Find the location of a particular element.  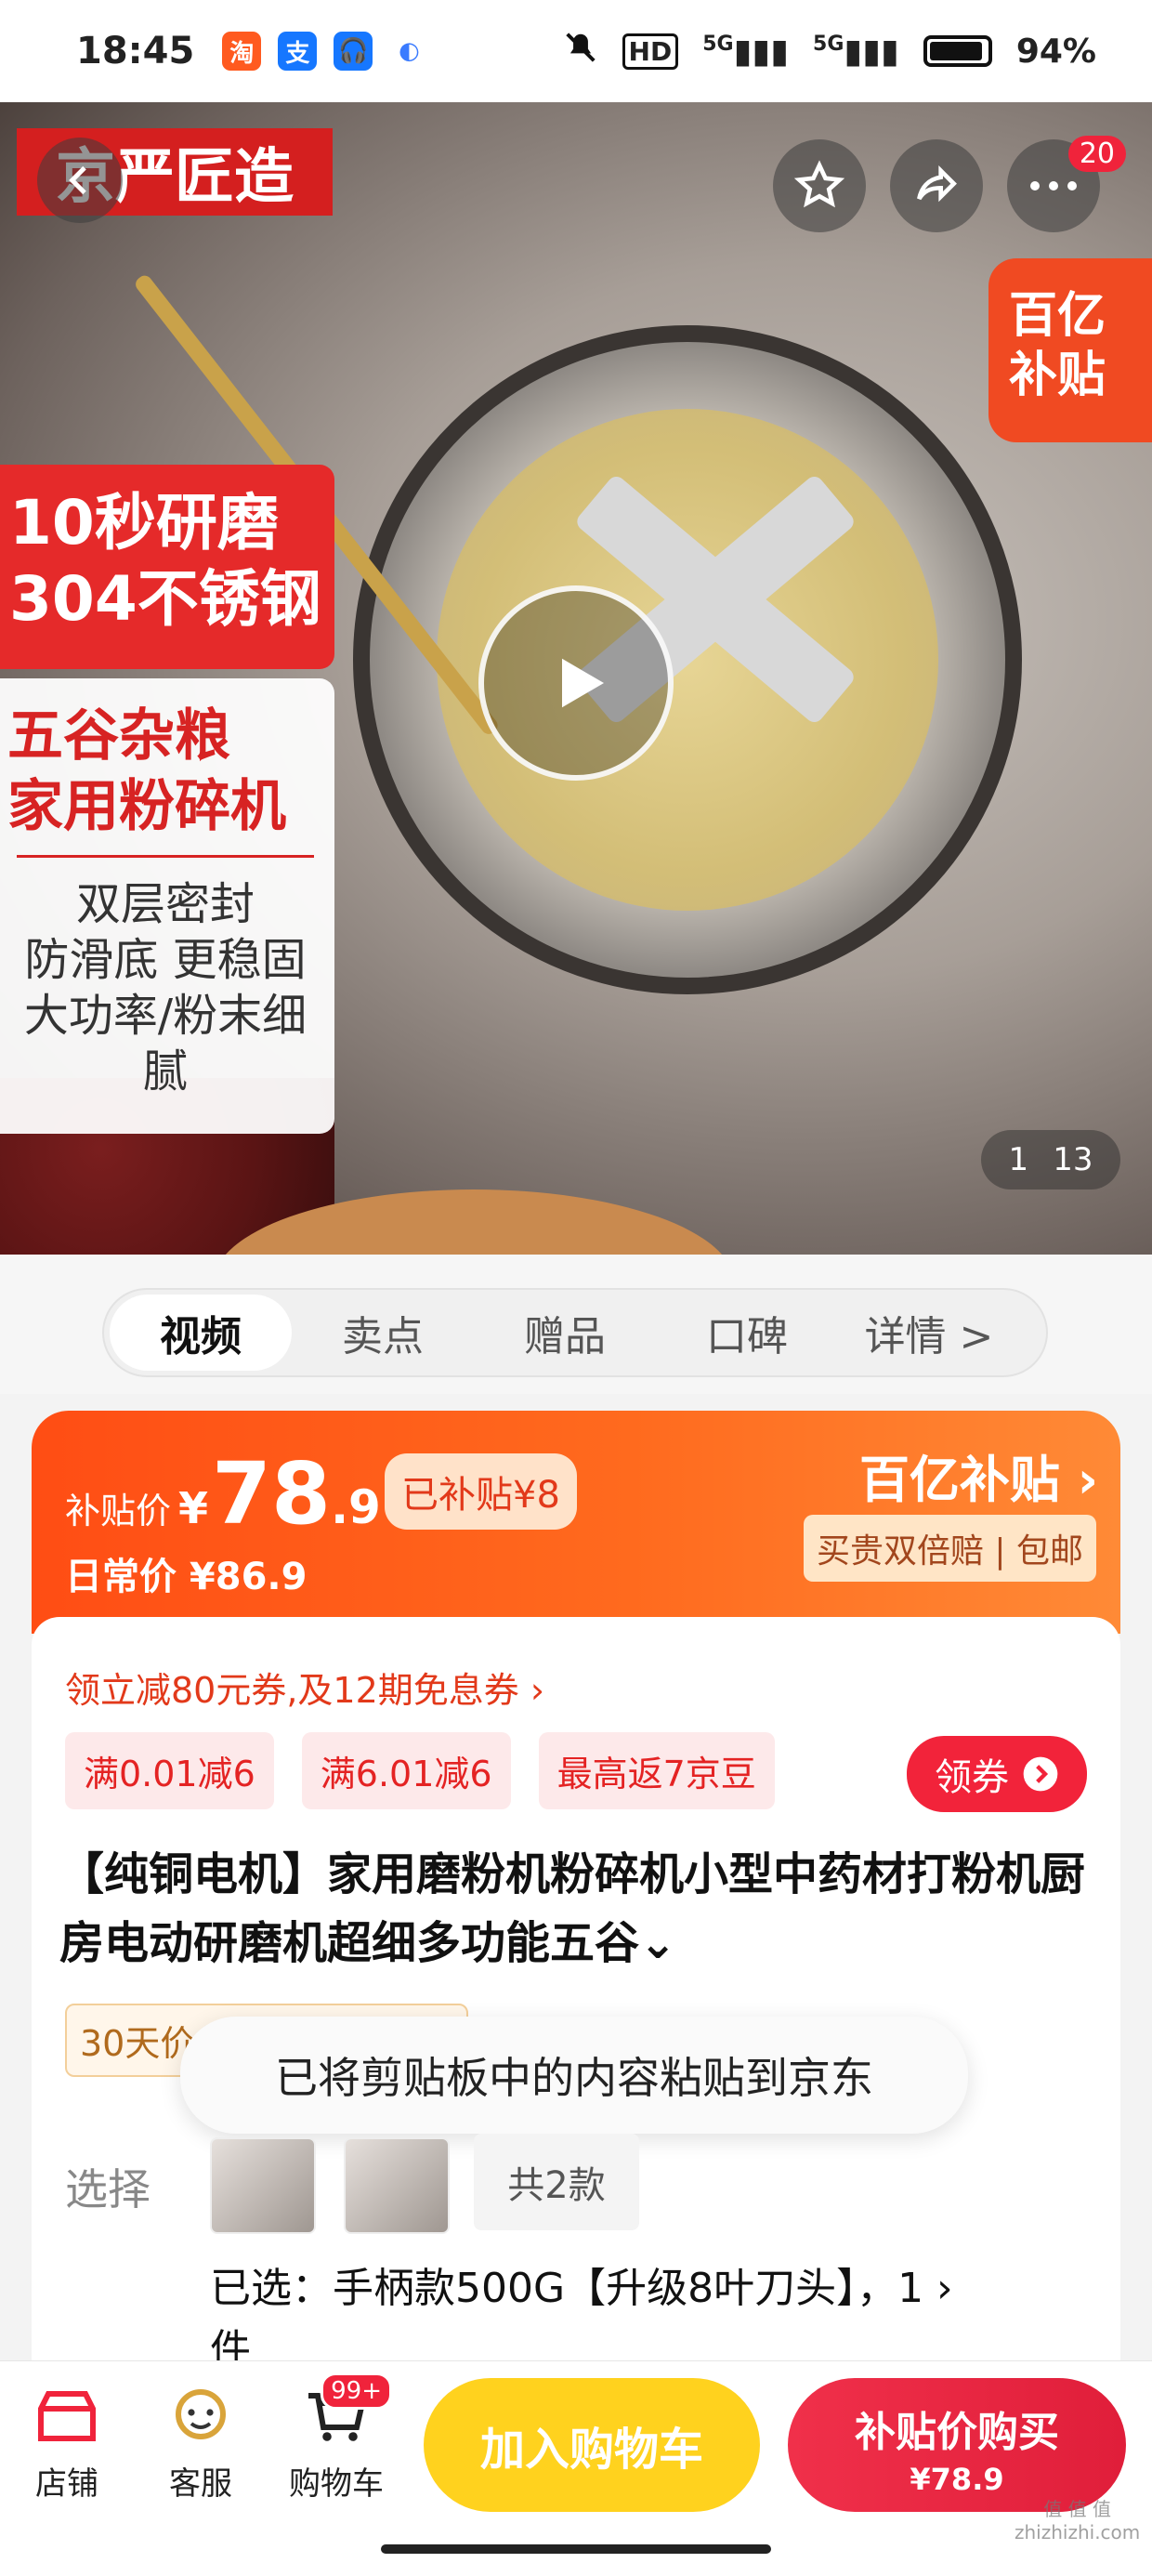

category-line: 五谷杂粮 is located at coordinates (118, 736).